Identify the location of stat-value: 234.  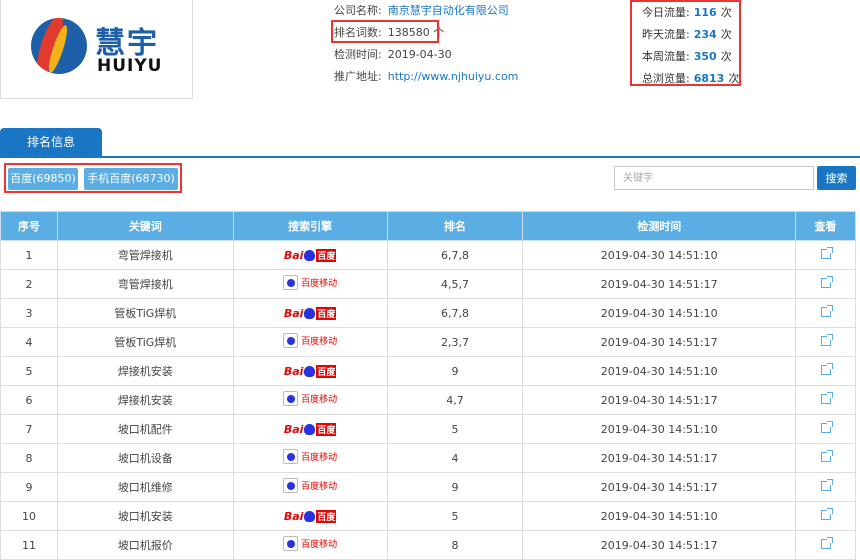
(705, 34).